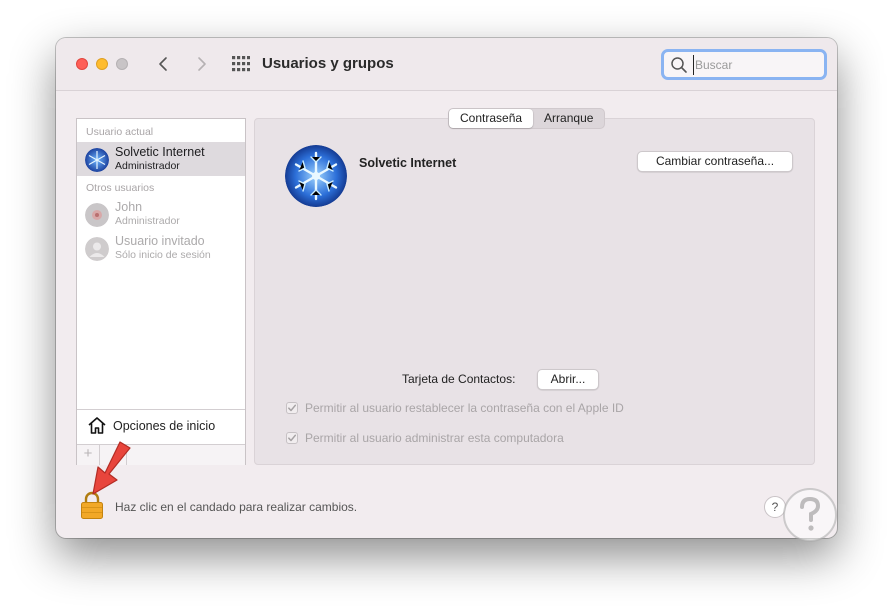  I want to click on login-options-label: Opciones de inicio, so click(164, 426).